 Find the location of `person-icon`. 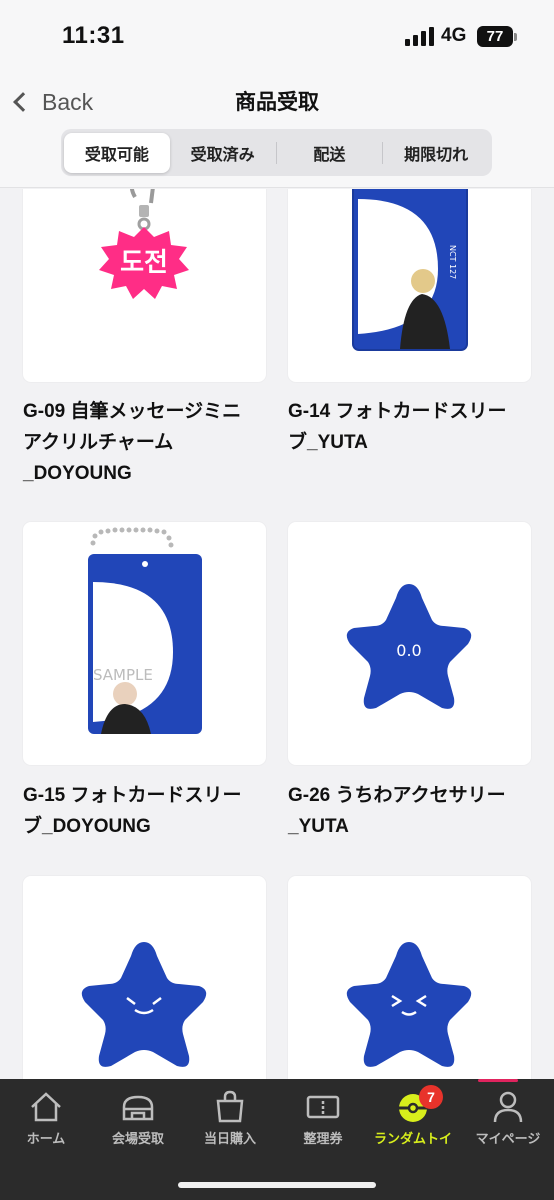

person-icon is located at coordinates (508, 1107).